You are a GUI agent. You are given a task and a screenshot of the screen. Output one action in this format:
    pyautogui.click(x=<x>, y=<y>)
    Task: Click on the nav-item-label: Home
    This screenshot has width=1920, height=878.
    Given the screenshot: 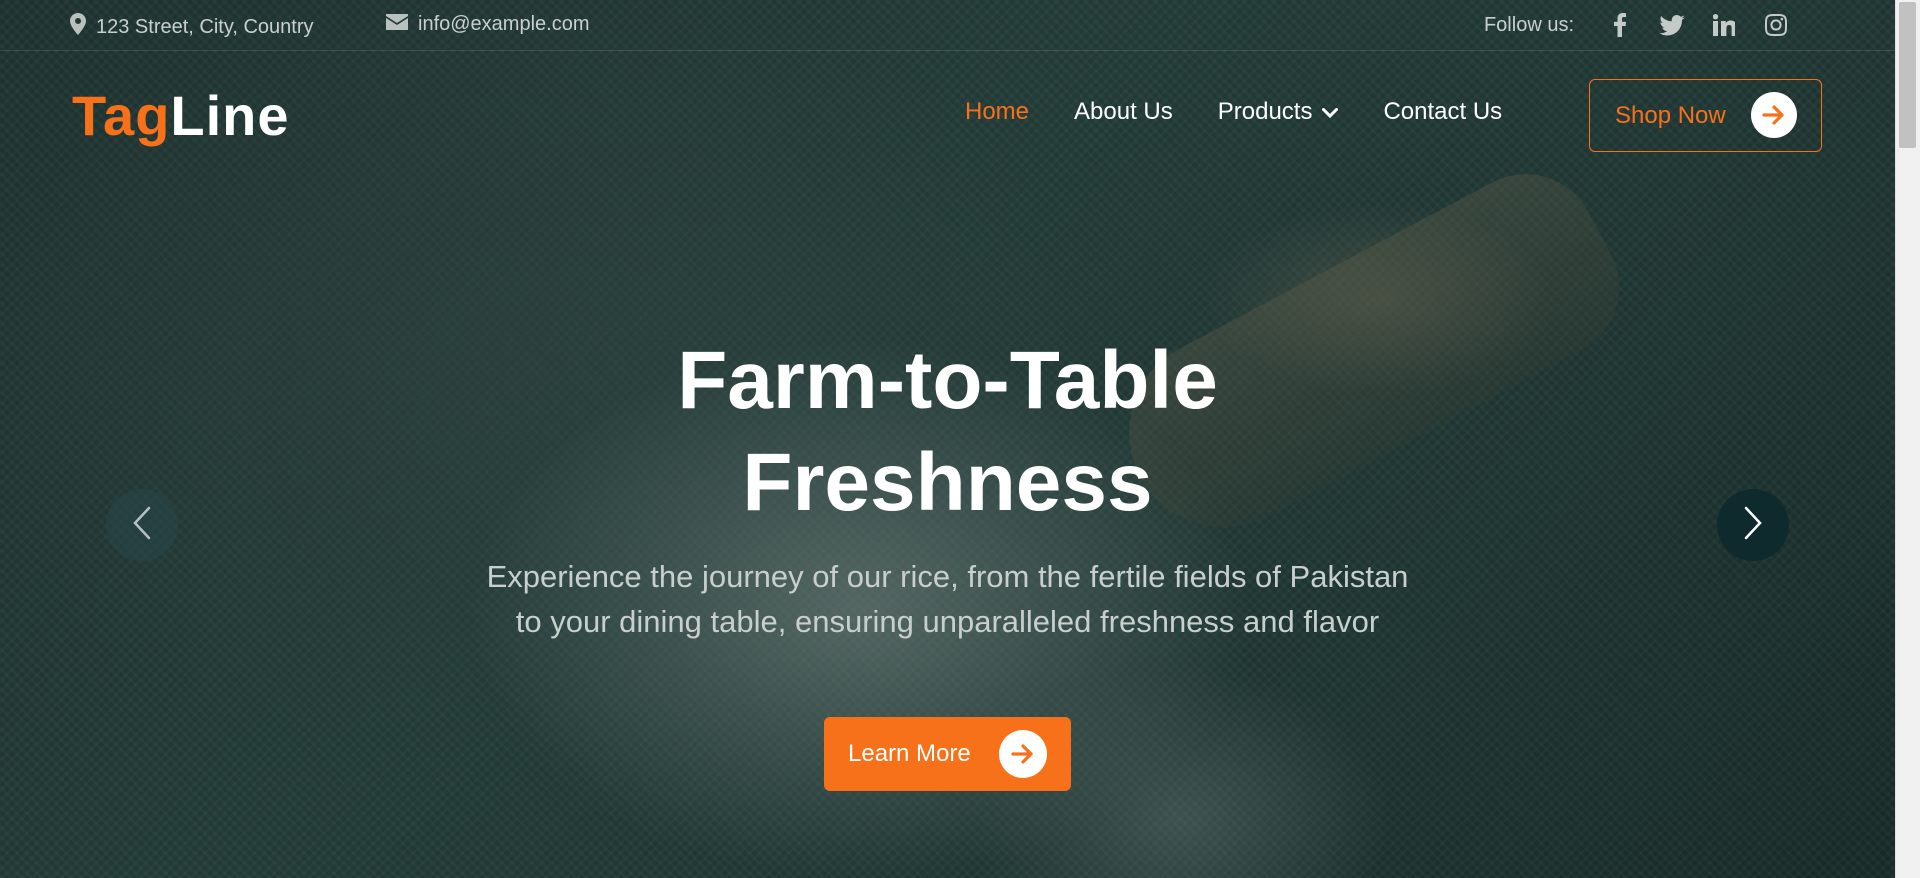 What is the action you would take?
    pyautogui.click(x=997, y=111)
    